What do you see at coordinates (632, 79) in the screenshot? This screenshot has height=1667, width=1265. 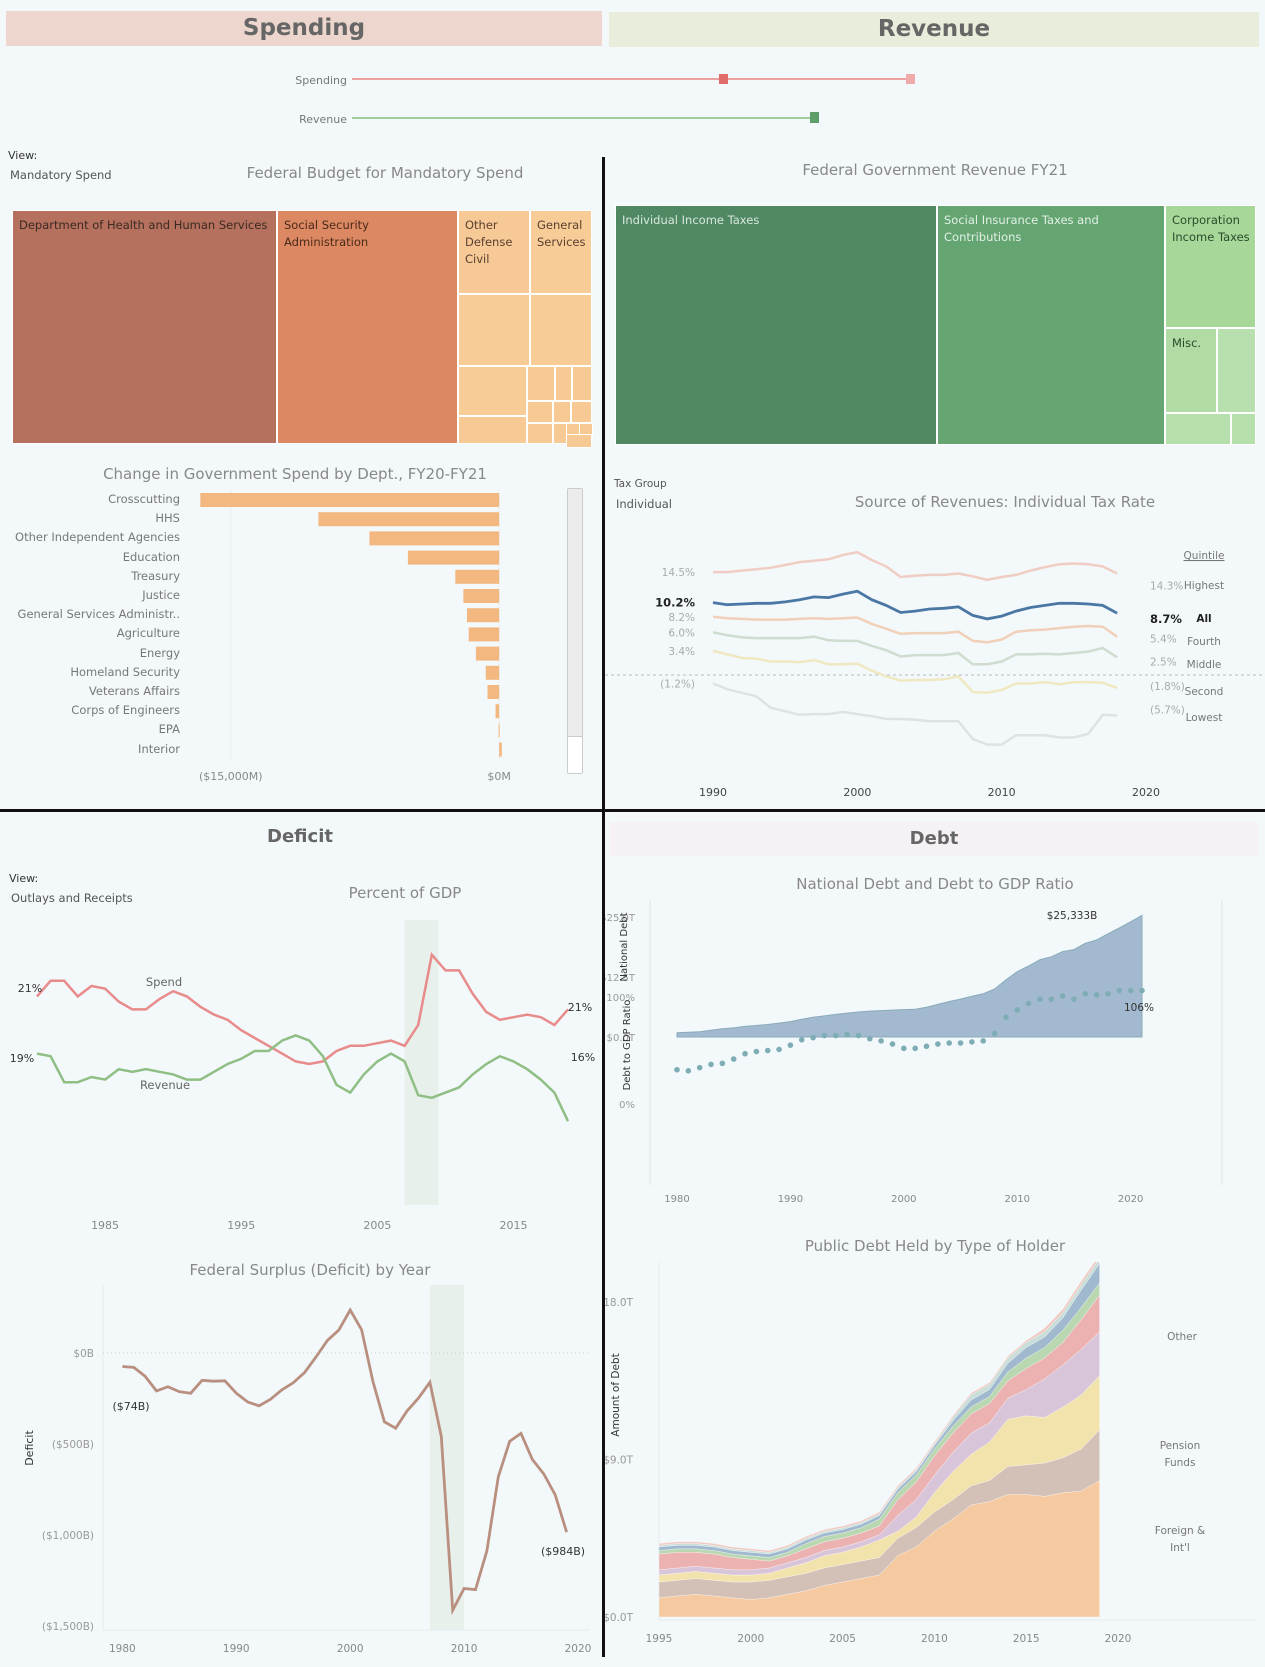 I see `spending-slider-track` at bounding box center [632, 79].